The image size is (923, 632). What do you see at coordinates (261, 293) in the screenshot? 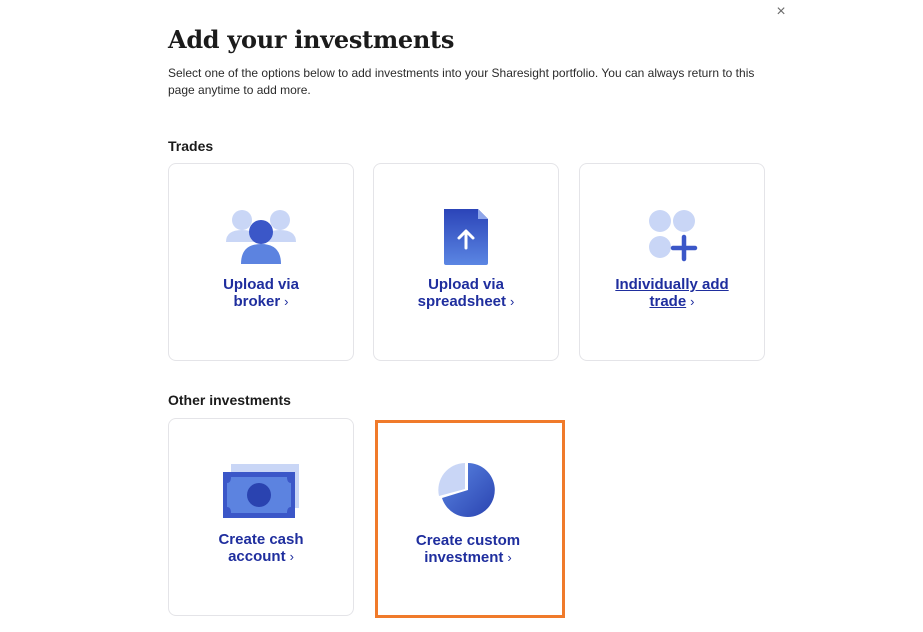
I see `upload-via-broker-label: Upload via broker ›` at bounding box center [261, 293].